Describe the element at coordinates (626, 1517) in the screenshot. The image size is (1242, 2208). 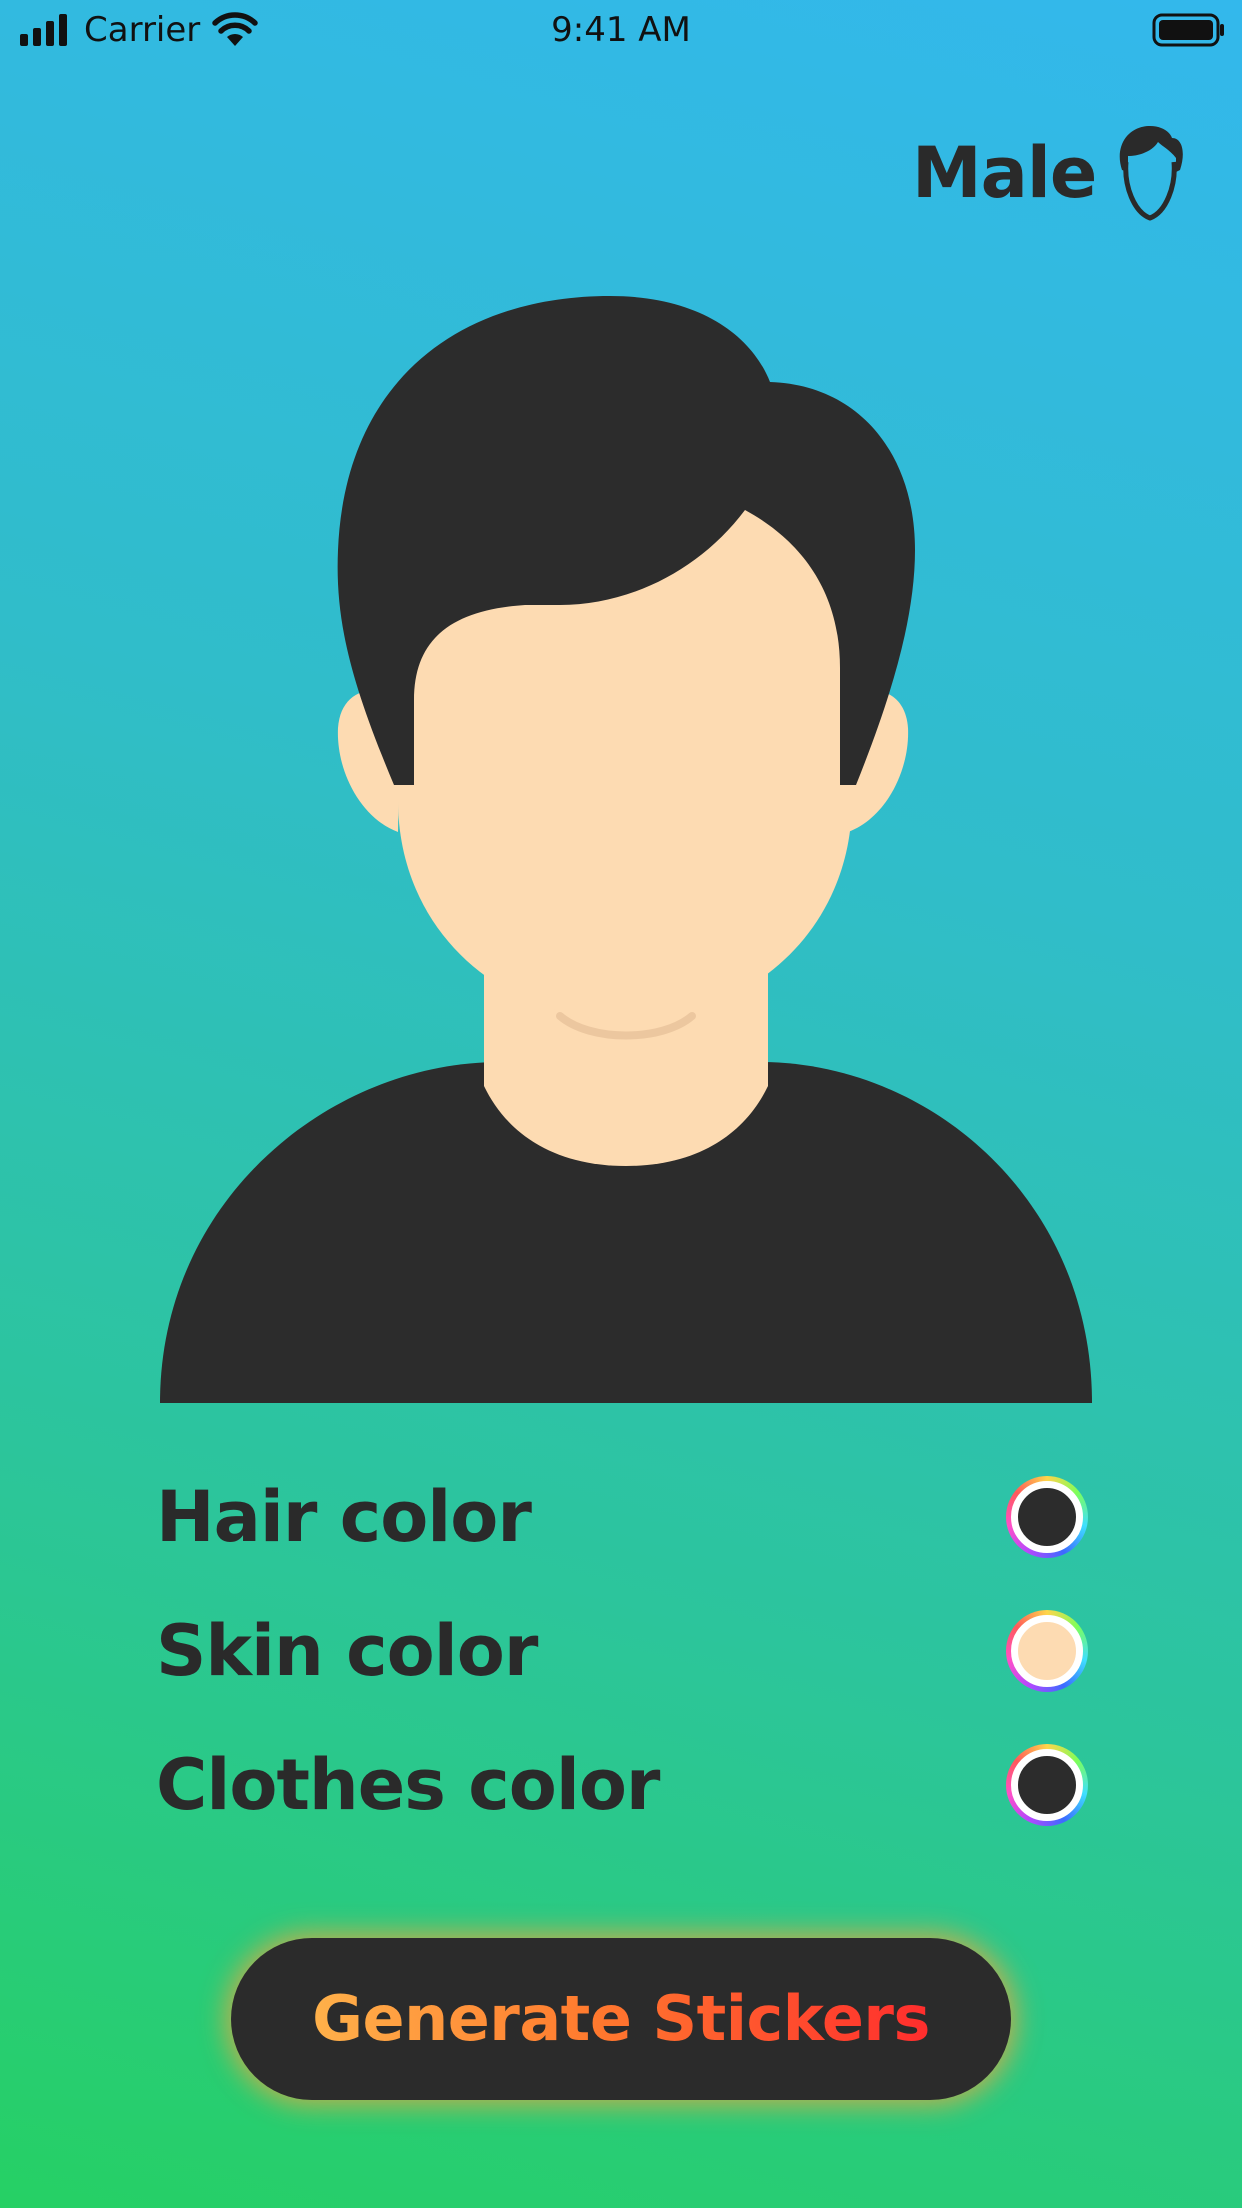
I see `hair-color-row: Hair color` at that location.